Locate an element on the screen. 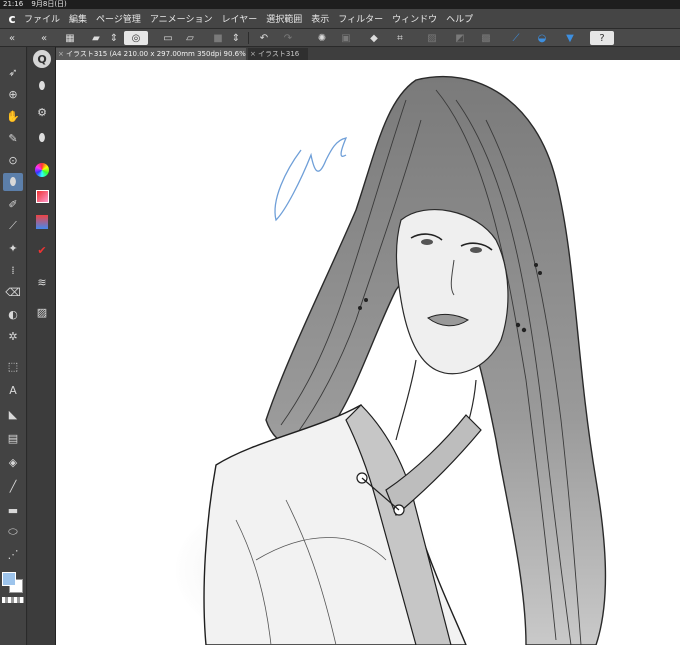  tab-label: イラスト316 is located at coordinates (279, 54).